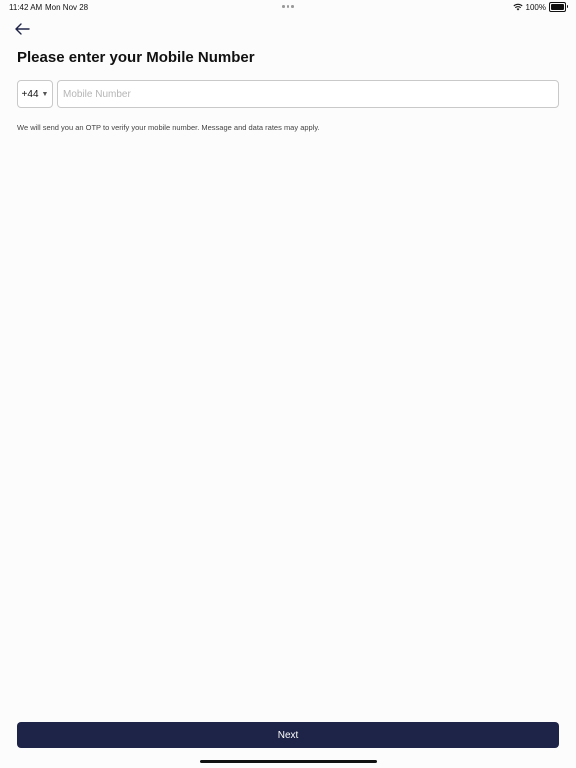 The image size is (576, 768). Describe the element at coordinates (26, 7) in the screenshot. I see `status-time: 11:42 AM` at that location.